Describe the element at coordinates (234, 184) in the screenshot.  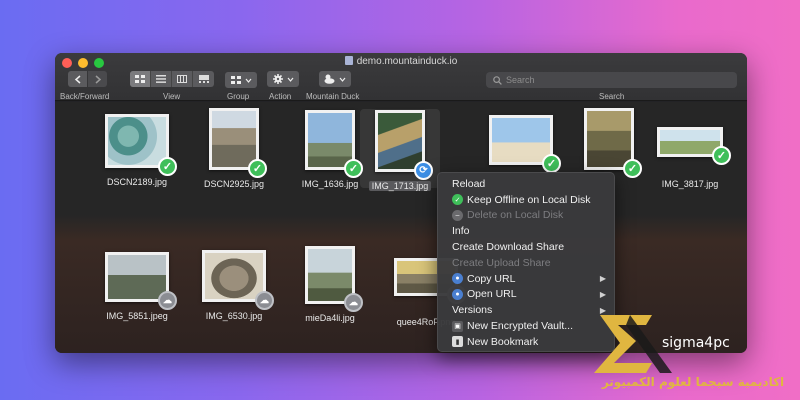
I see `file-name: DSCN2925.jpg` at that location.